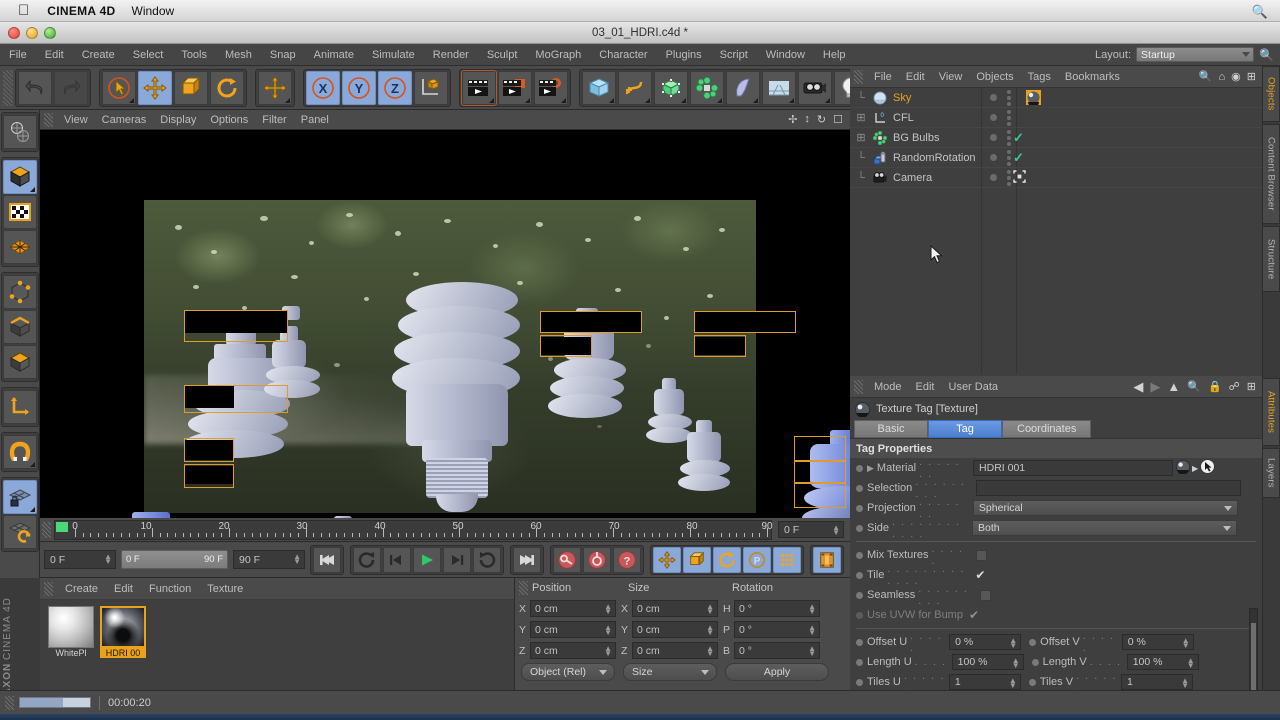 The width and height of the screenshot is (1280, 720). What do you see at coordinates (1234, 386) in the screenshot?
I see `link-icon: ☍` at bounding box center [1234, 386].